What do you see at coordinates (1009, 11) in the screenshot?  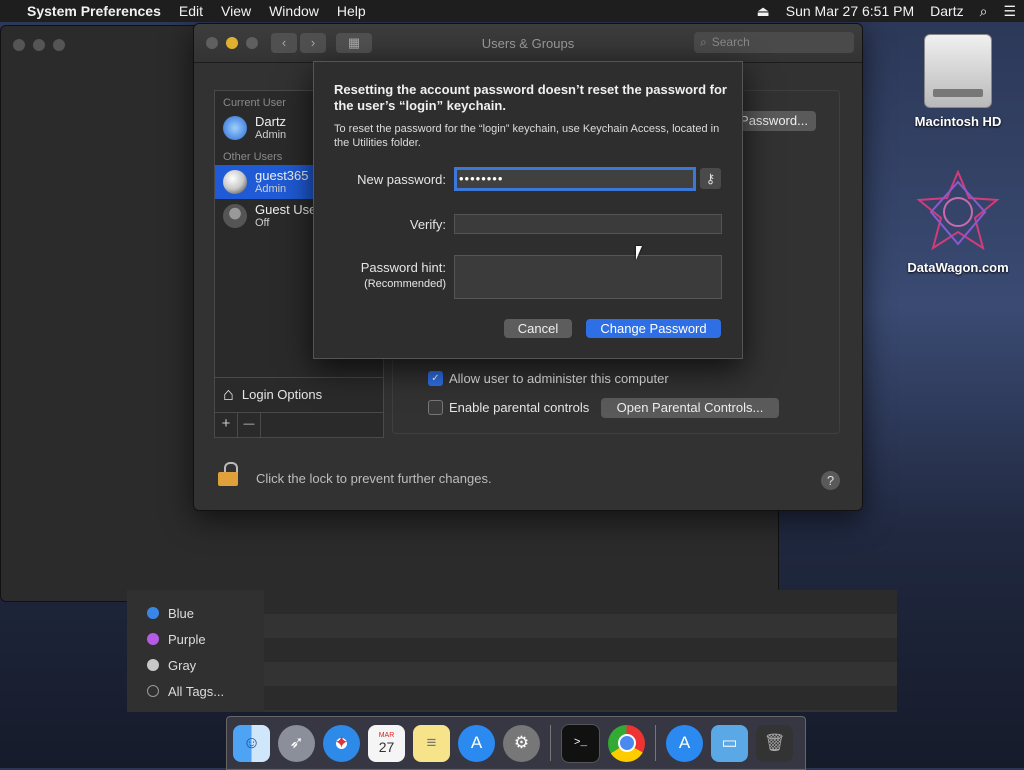 I see `notification-center-icon: ☰` at bounding box center [1009, 11].